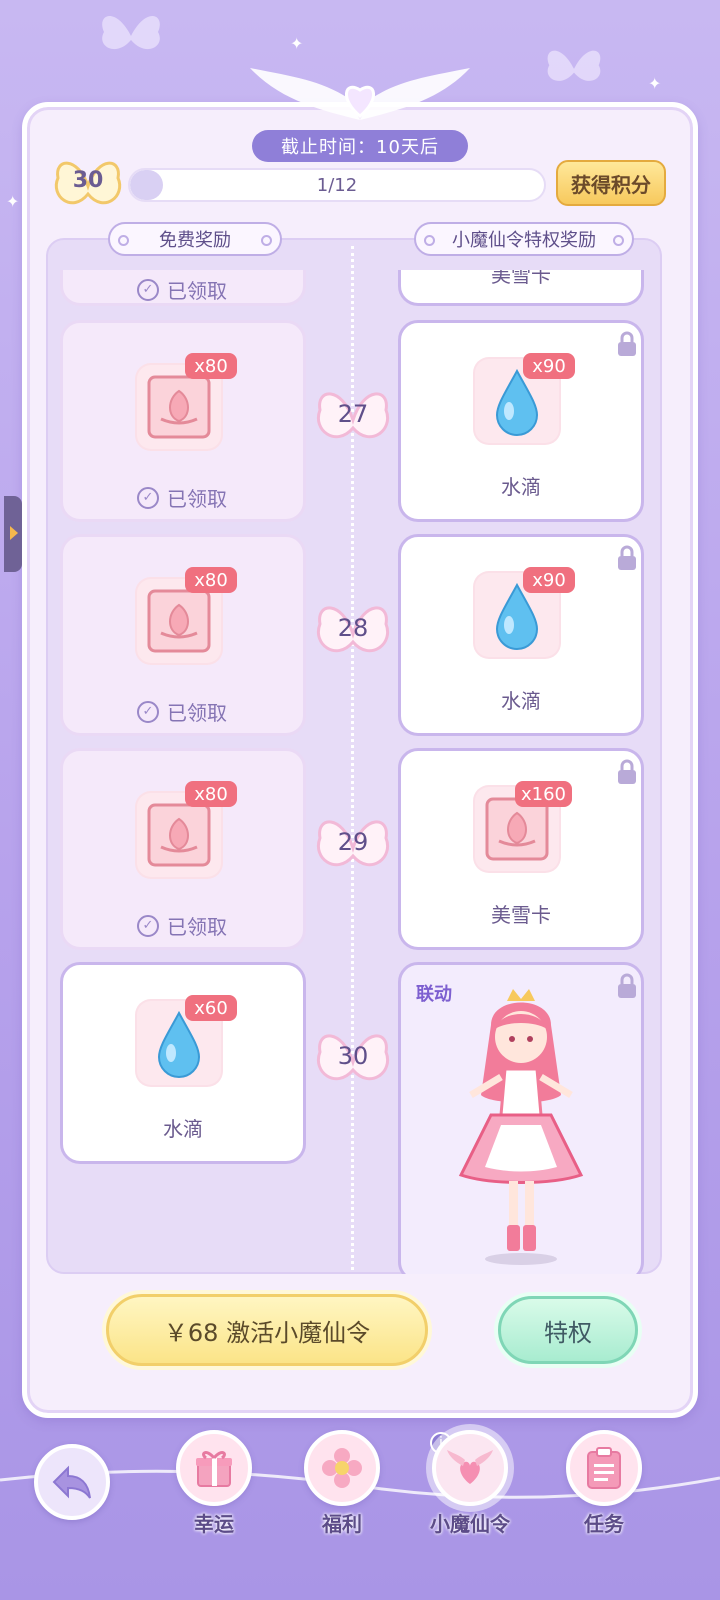 The height and width of the screenshot is (1600, 720). I want to click on free-reward-card-30: x60 水滴, so click(183, 1063).